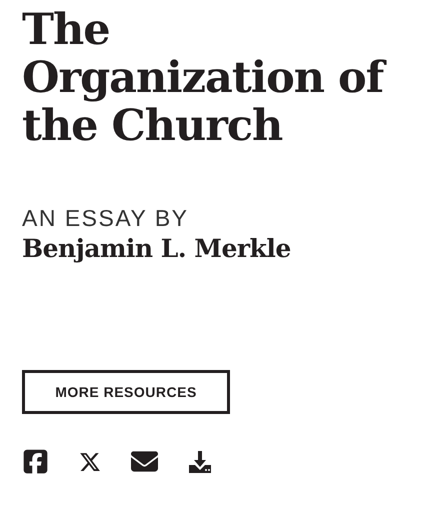 Image resolution: width=421 pixels, height=506 pixels. Describe the element at coordinates (35, 461) in the screenshot. I see `facebook-icon` at that location.